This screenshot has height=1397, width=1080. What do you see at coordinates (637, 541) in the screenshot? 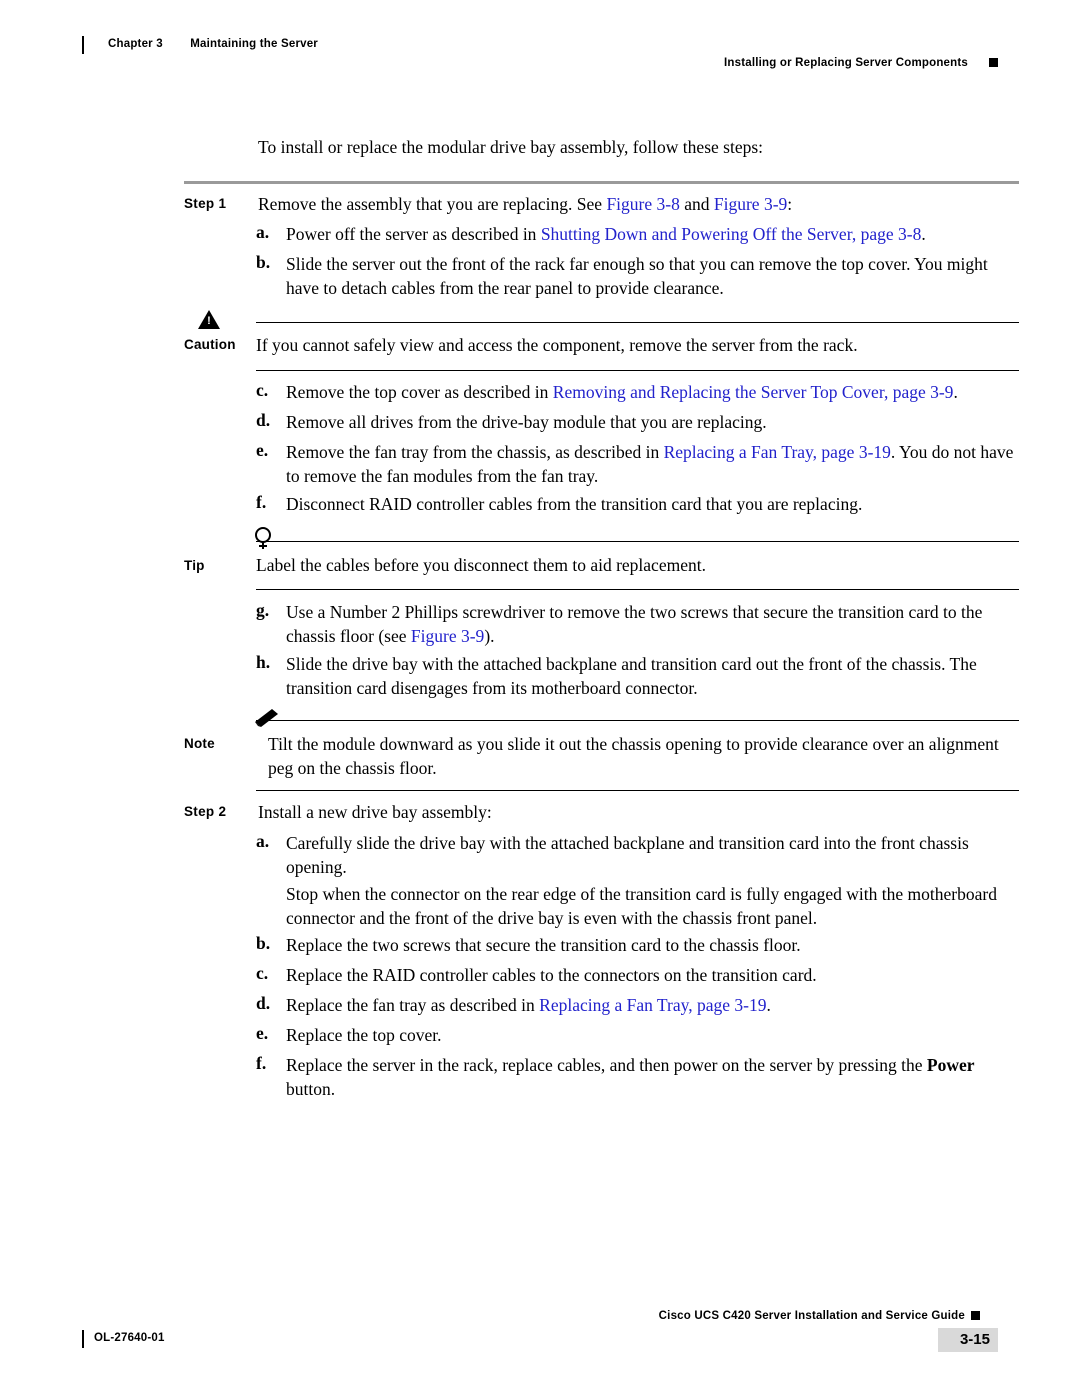
I see `tip-top-rule` at bounding box center [637, 541].